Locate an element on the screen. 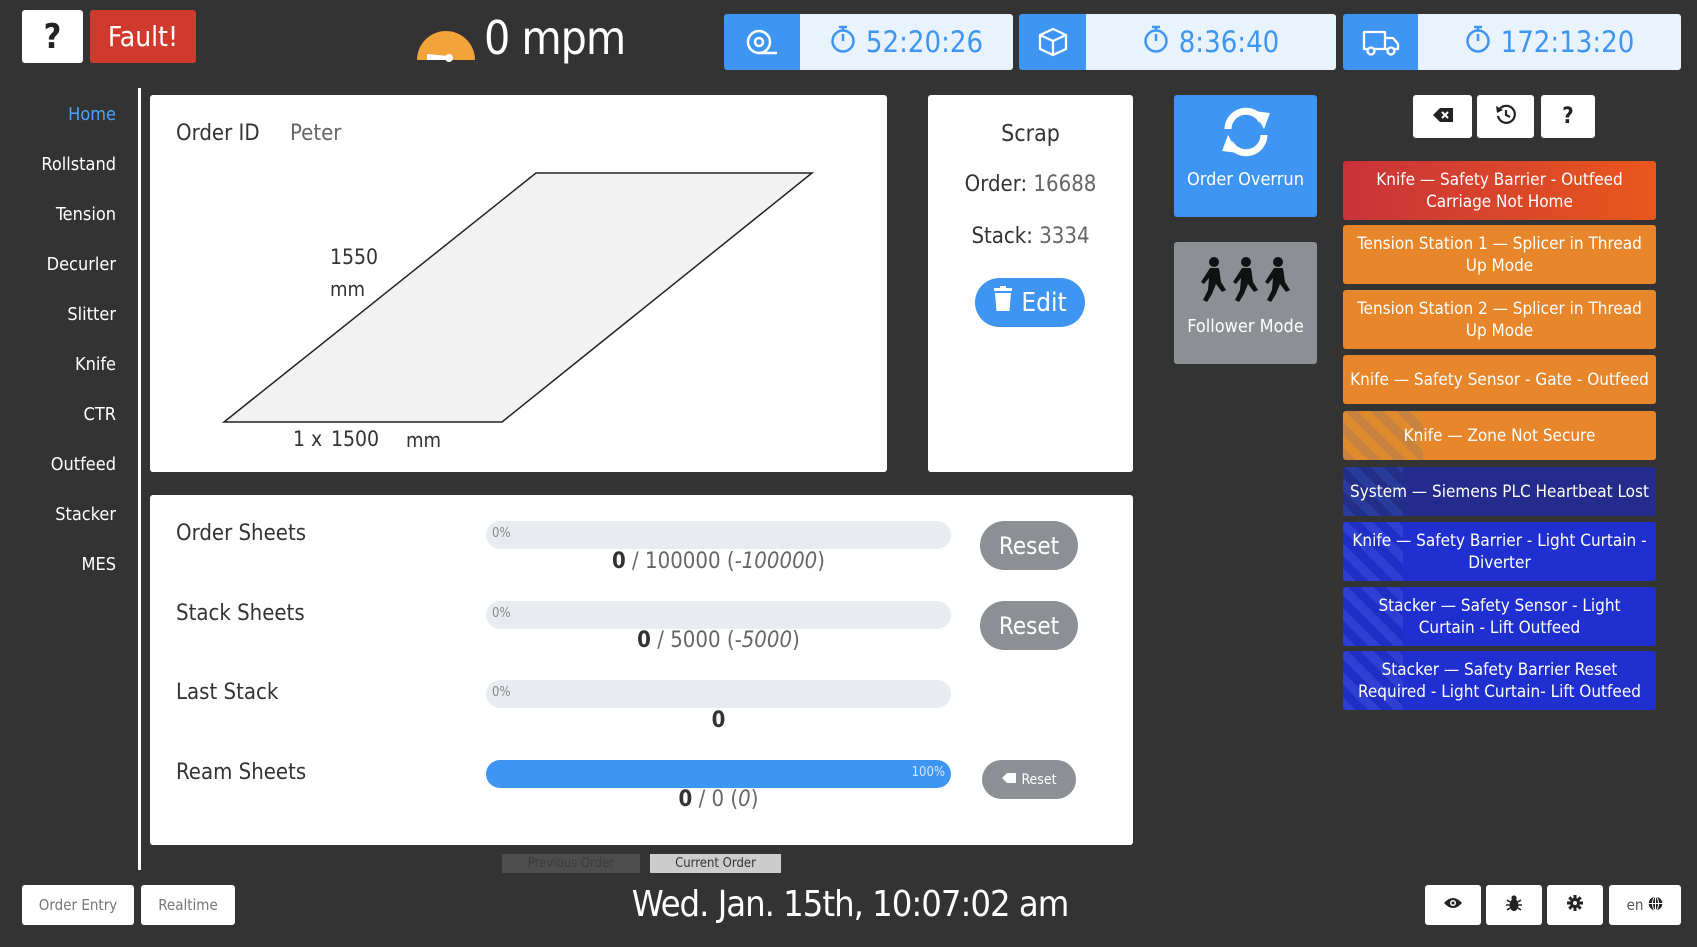 This screenshot has height=947, width=1697. help-button: ? is located at coordinates (52, 36).